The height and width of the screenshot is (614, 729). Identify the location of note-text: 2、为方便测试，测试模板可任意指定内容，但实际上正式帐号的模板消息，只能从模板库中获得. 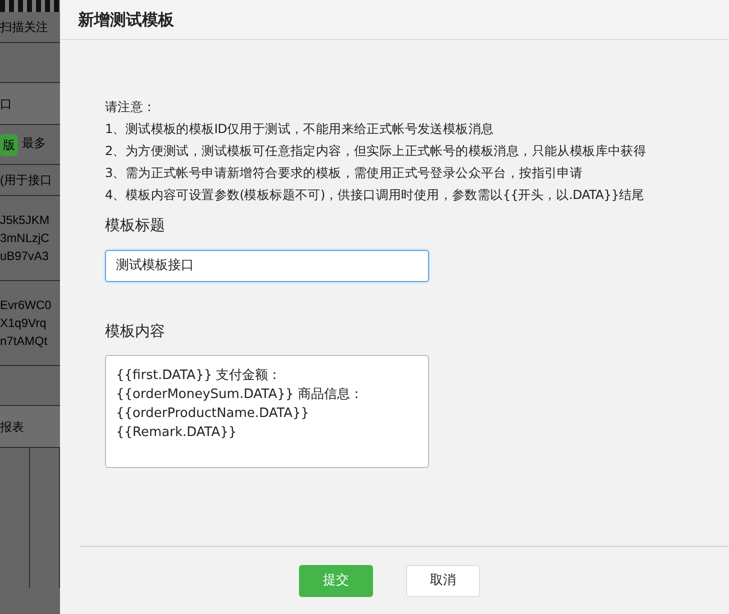
(376, 151).